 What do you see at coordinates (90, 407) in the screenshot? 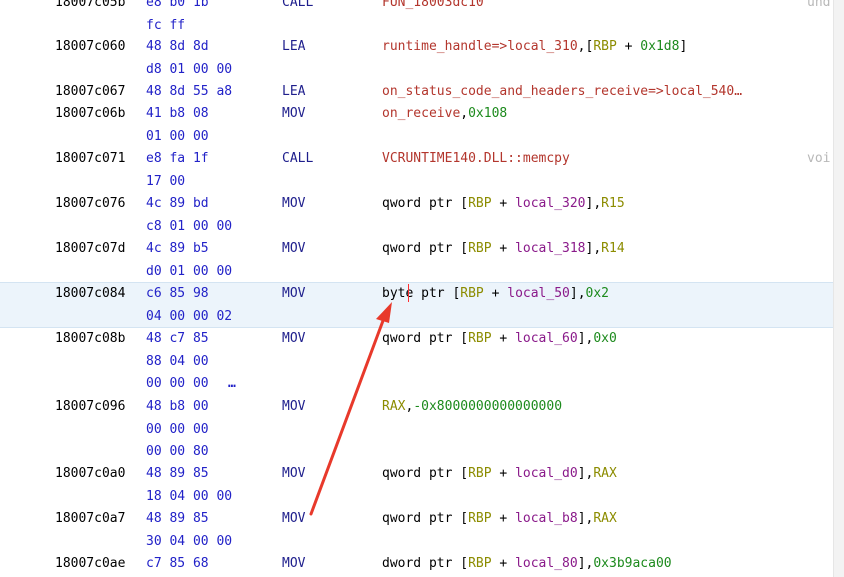
I see `row-address: 18007c096` at bounding box center [90, 407].